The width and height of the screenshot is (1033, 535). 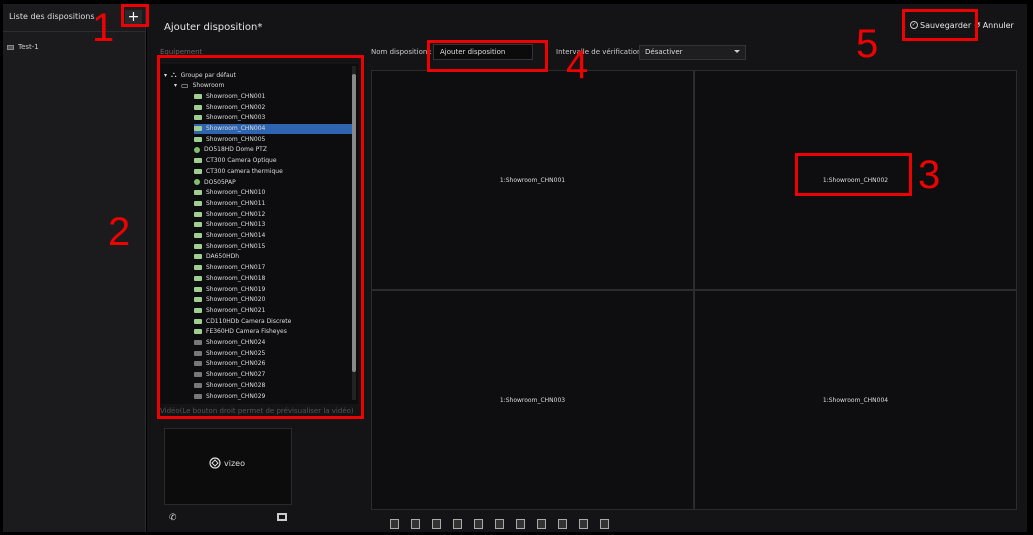 I want to click on cancel-button: ↺ Annuler, so click(x=994, y=25).